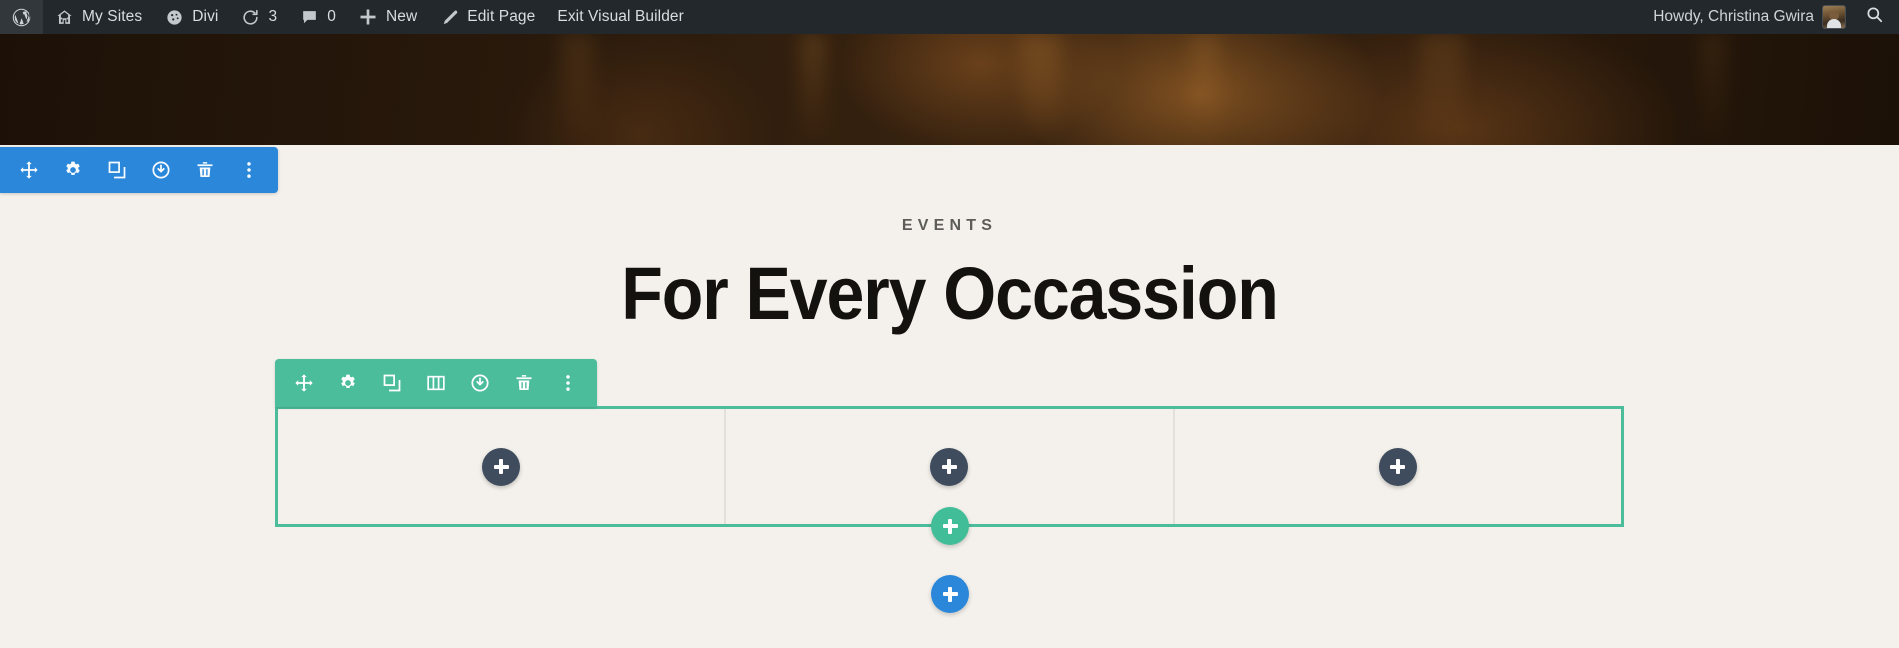 The width and height of the screenshot is (1899, 648). Describe the element at coordinates (480, 383) in the screenshot. I see `disable-row-icon` at that location.